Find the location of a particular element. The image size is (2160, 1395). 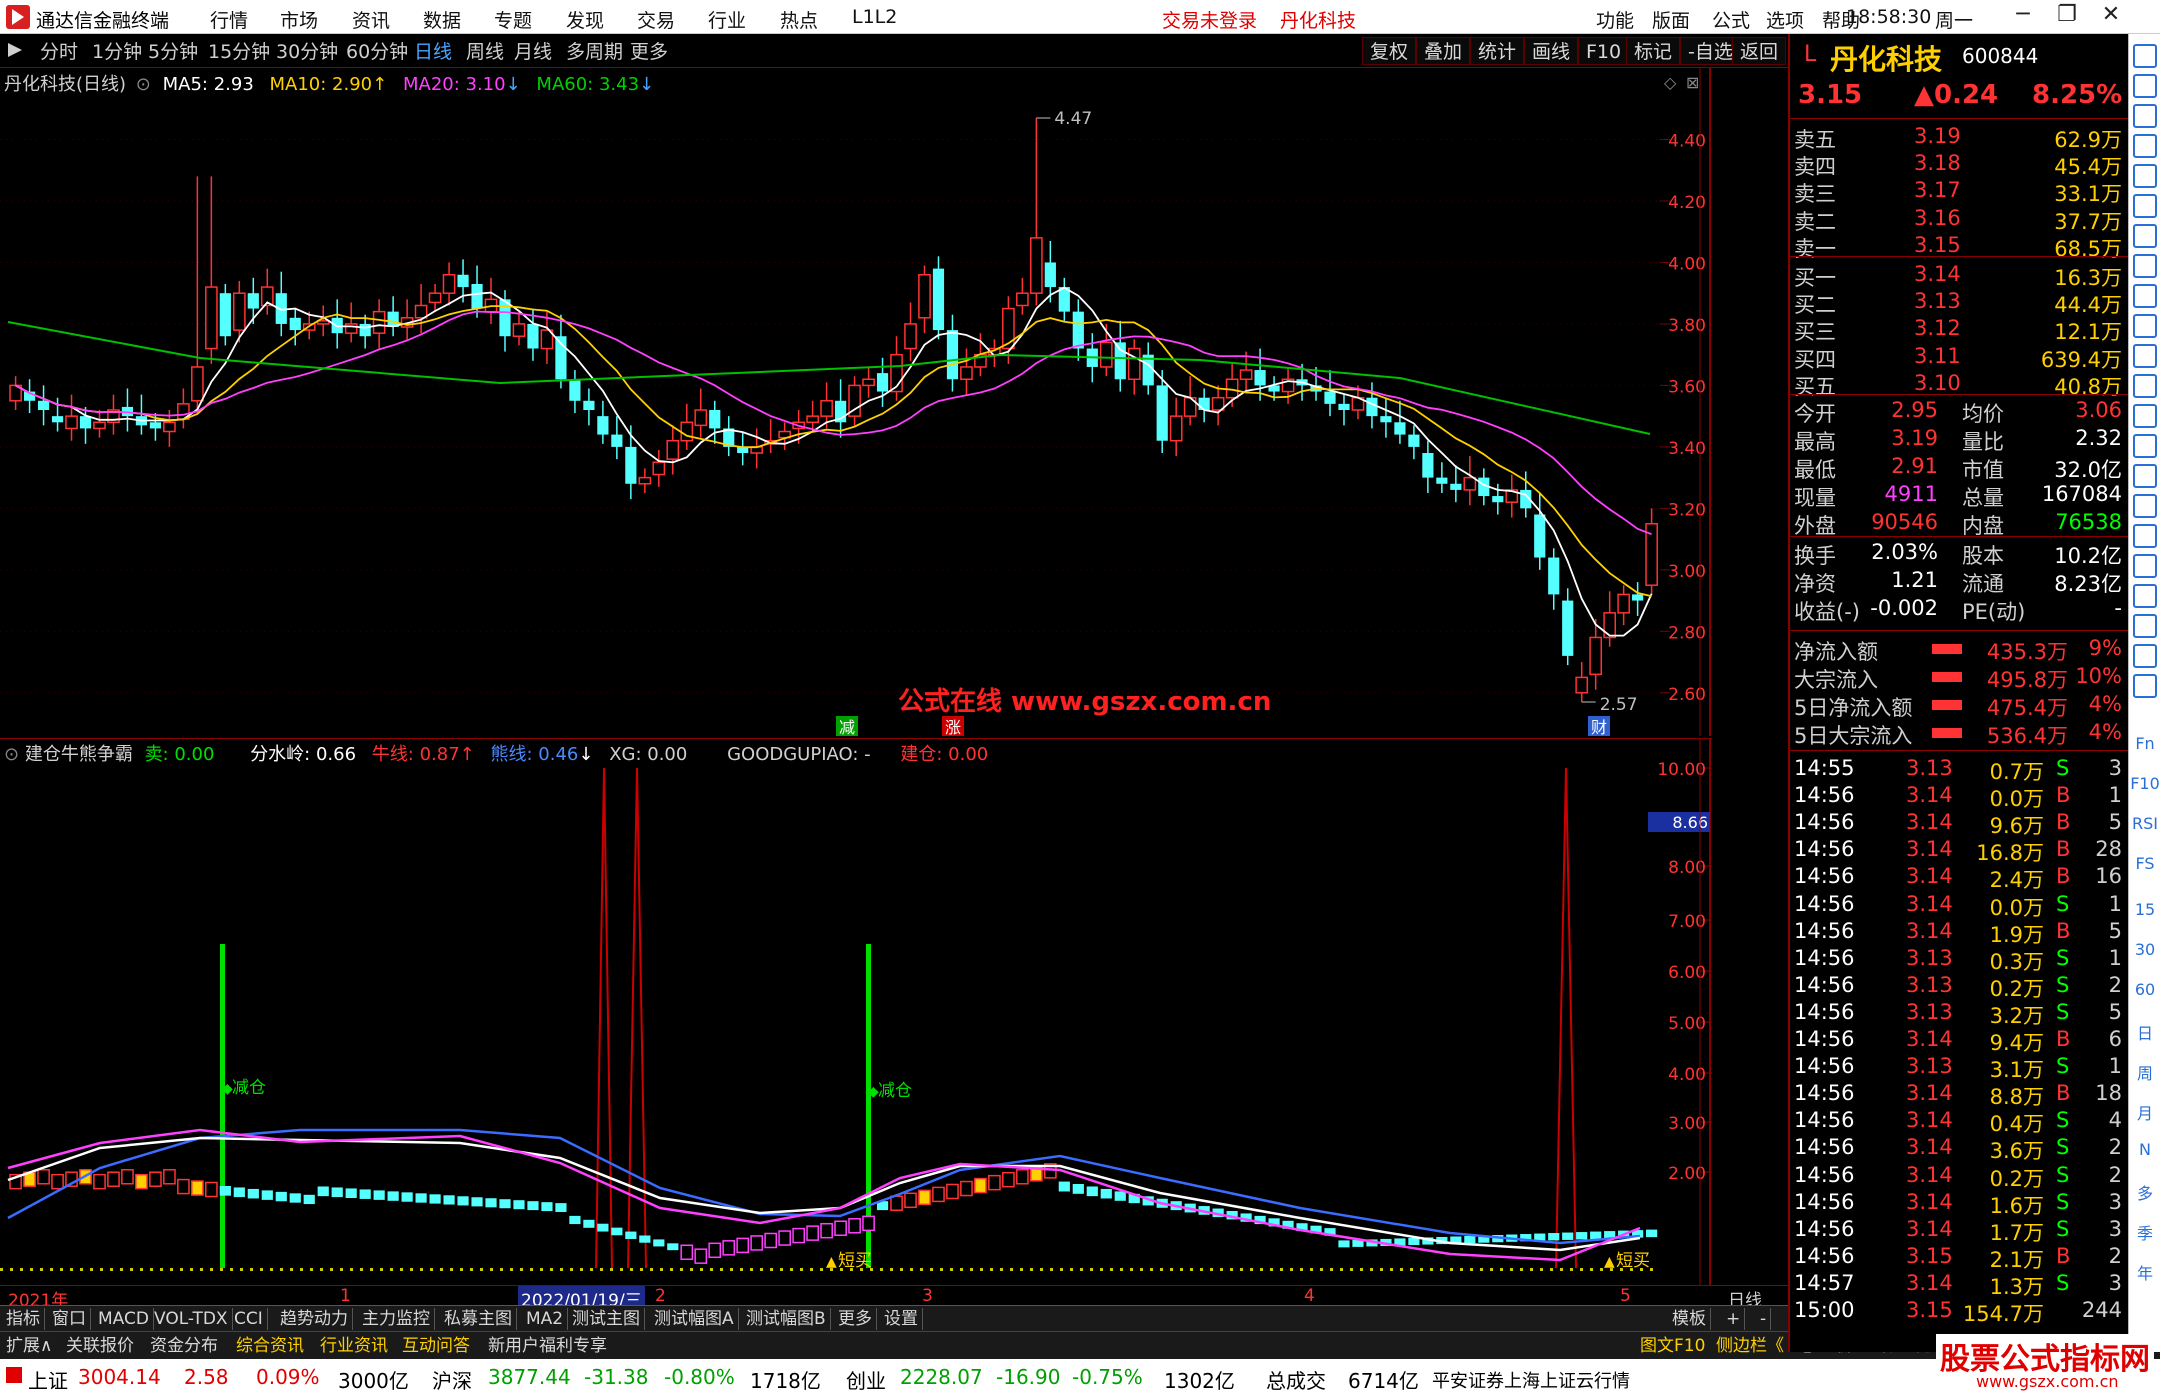

side-tool-label: F10 is located at coordinates (2144, 783).